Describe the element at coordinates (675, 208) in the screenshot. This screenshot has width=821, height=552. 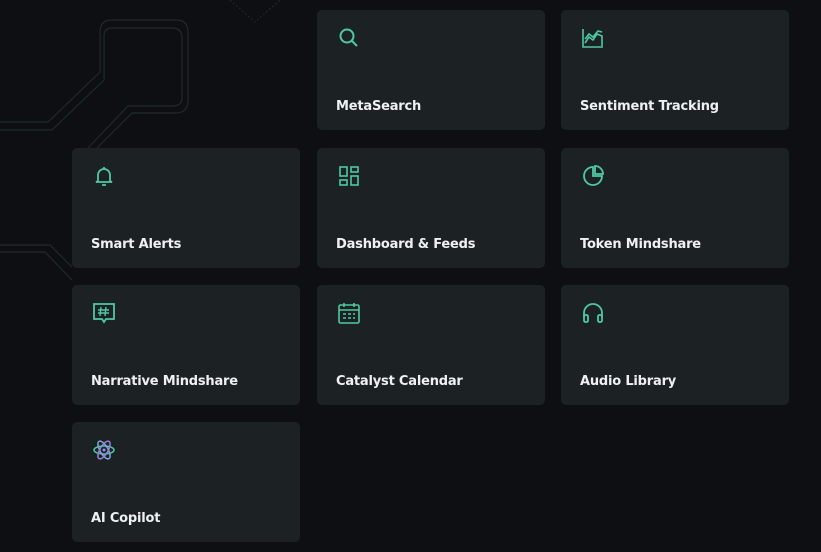
I see `tile-token-mindshare: Token Mindshare` at that location.